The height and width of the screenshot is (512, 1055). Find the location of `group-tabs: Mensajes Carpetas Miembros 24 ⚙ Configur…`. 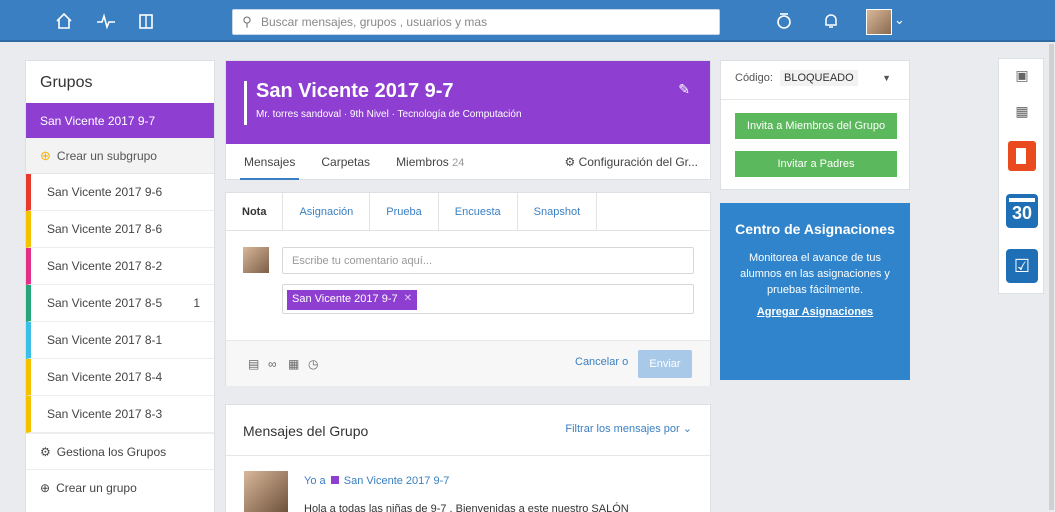

group-tabs: Mensajes Carpetas Miembros 24 ⚙ Configur… is located at coordinates (468, 162).